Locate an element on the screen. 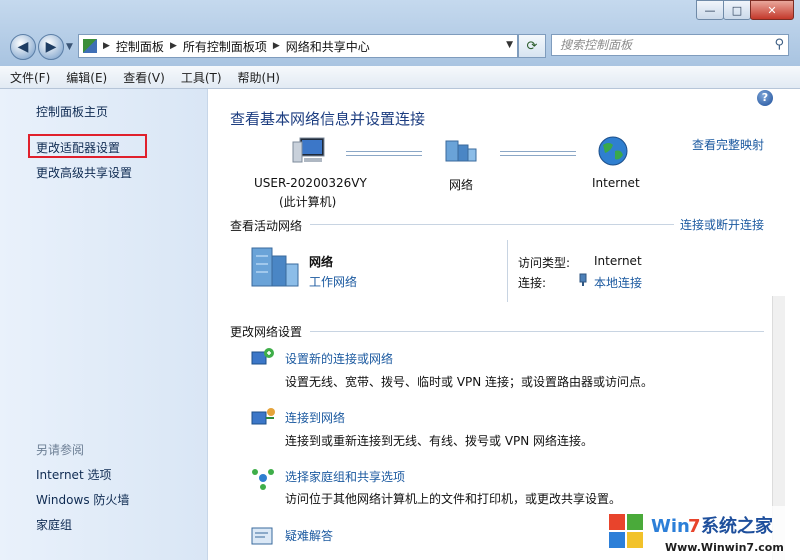 This screenshot has width=800, height=560. network-label: 网络 is located at coordinates (461, 185).